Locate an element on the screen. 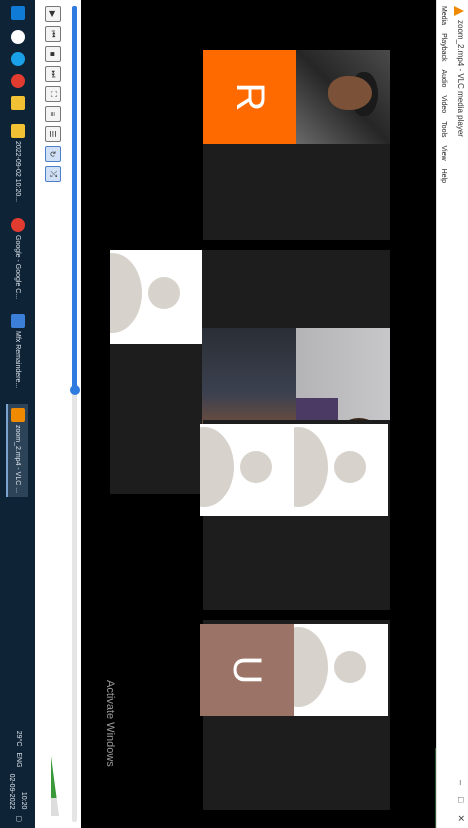 The width and height of the screenshot is (468, 828). clock-time: 10:20 is located at coordinates (23, 800).